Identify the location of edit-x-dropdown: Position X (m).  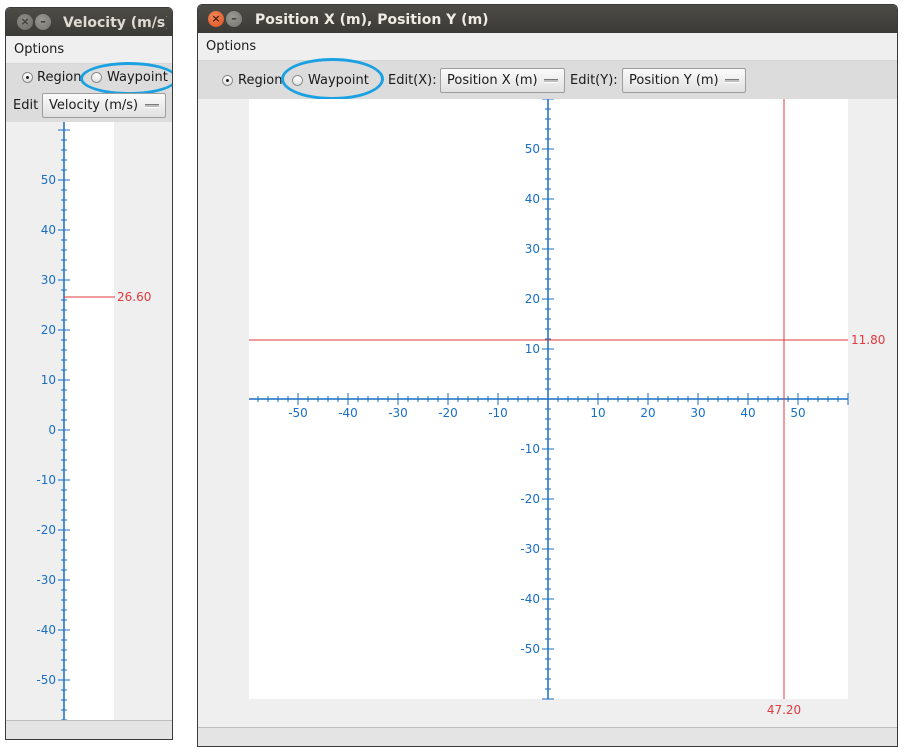
(502, 80).